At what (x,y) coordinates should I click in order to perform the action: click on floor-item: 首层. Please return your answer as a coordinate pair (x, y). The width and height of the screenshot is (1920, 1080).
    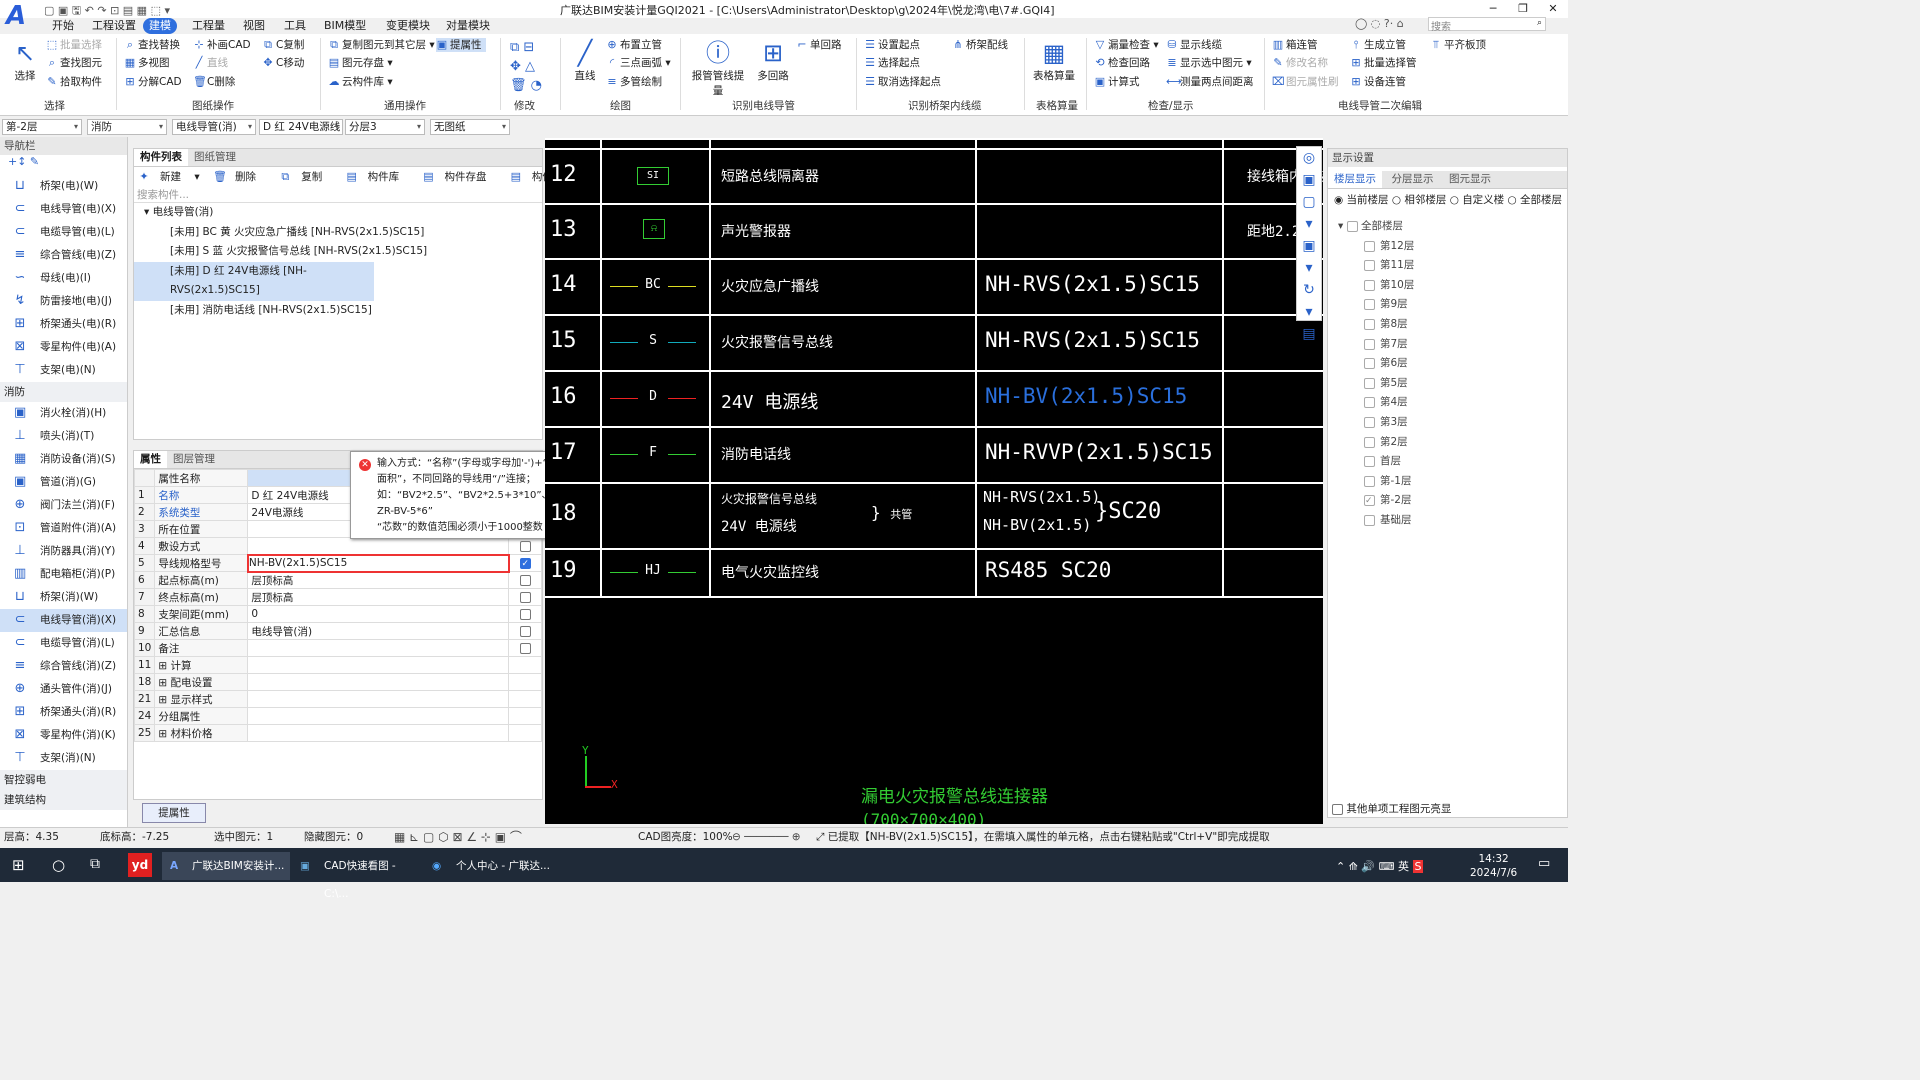
    Looking at the image, I should click on (1447, 462).